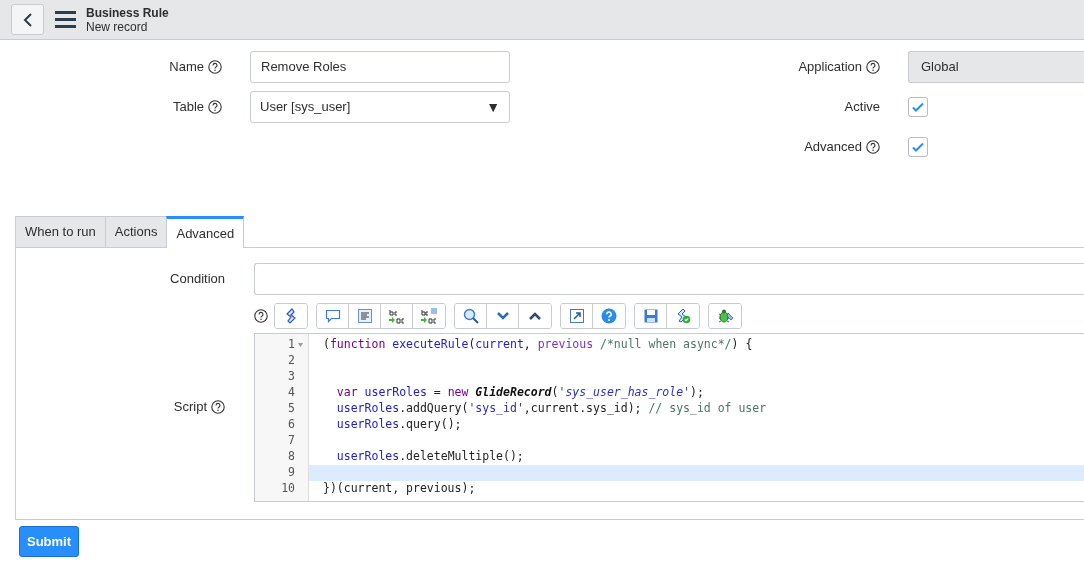 This screenshot has width=1084, height=564. Describe the element at coordinates (65, 19) in the screenshot. I see `menu-icon` at that location.